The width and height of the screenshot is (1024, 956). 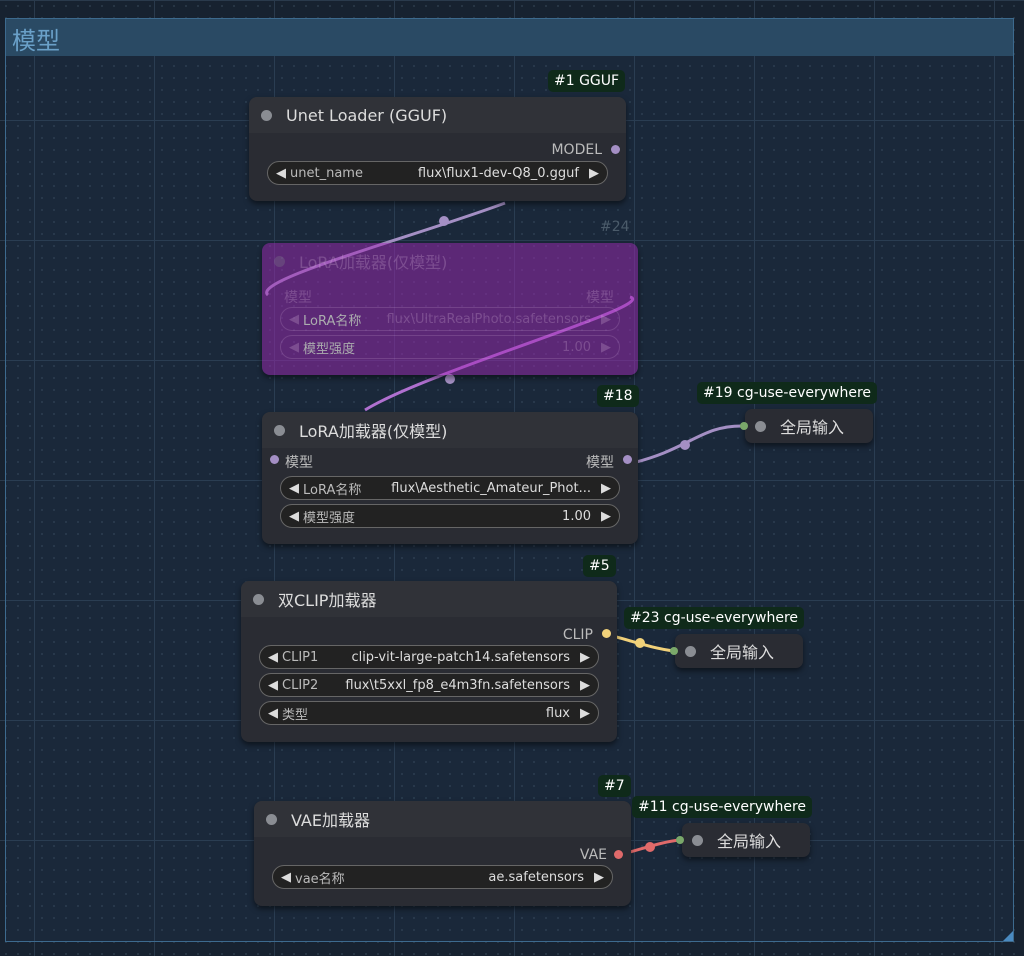 What do you see at coordinates (614, 786) in the screenshot?
I see `node-badge: #7` at bounding box center [614, 786].